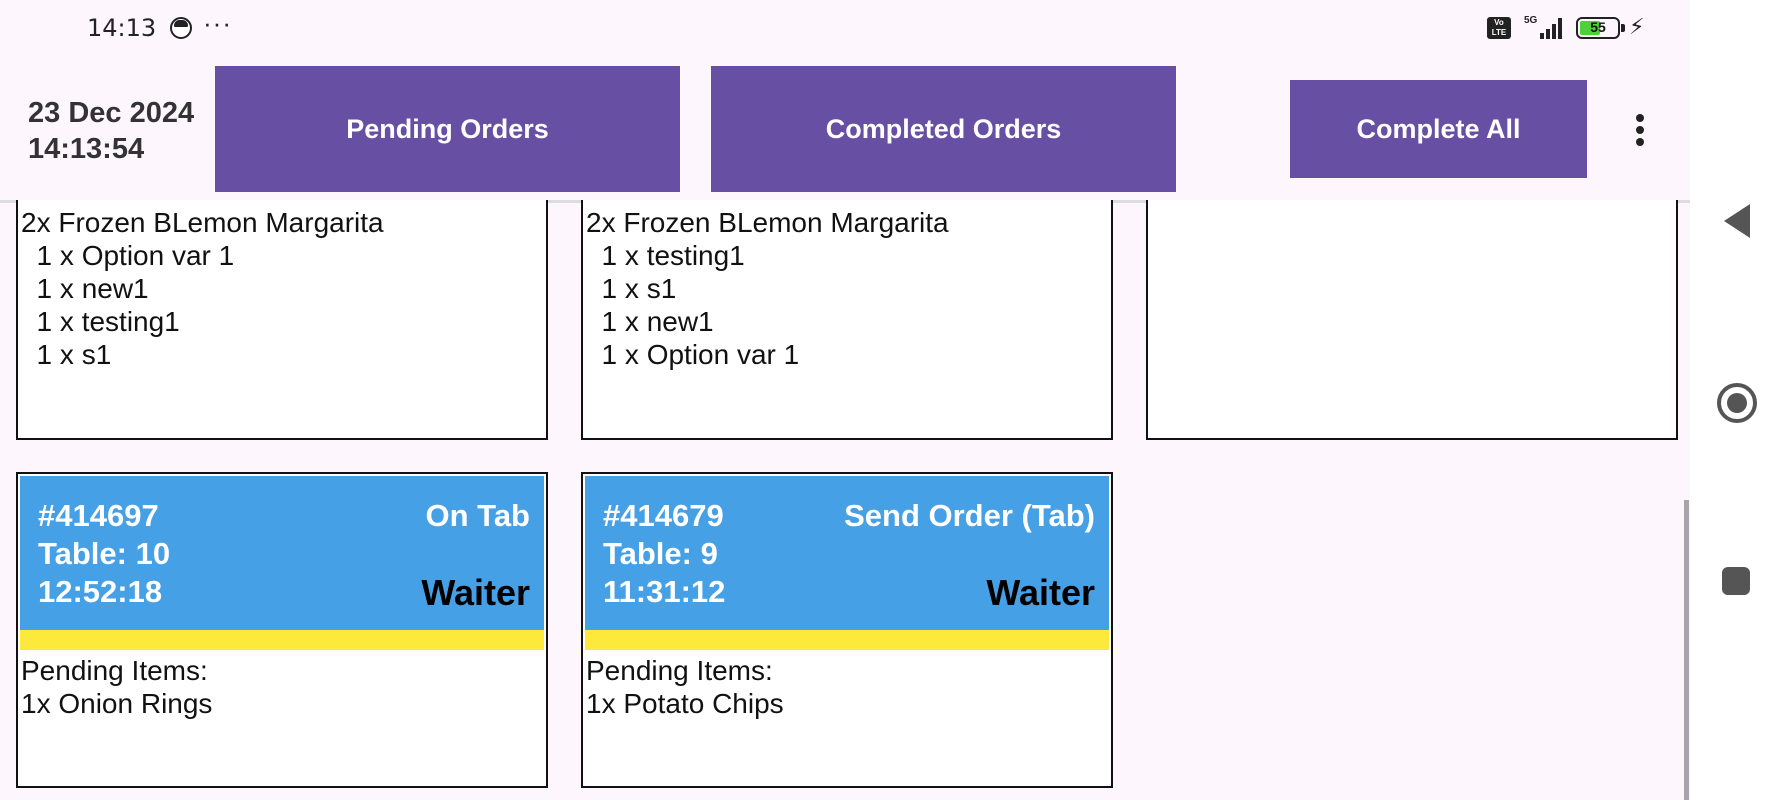 This screenshot has height=800, width=1778. I want to click on completed-orders-button: Completed Orders, so click(943, 129).